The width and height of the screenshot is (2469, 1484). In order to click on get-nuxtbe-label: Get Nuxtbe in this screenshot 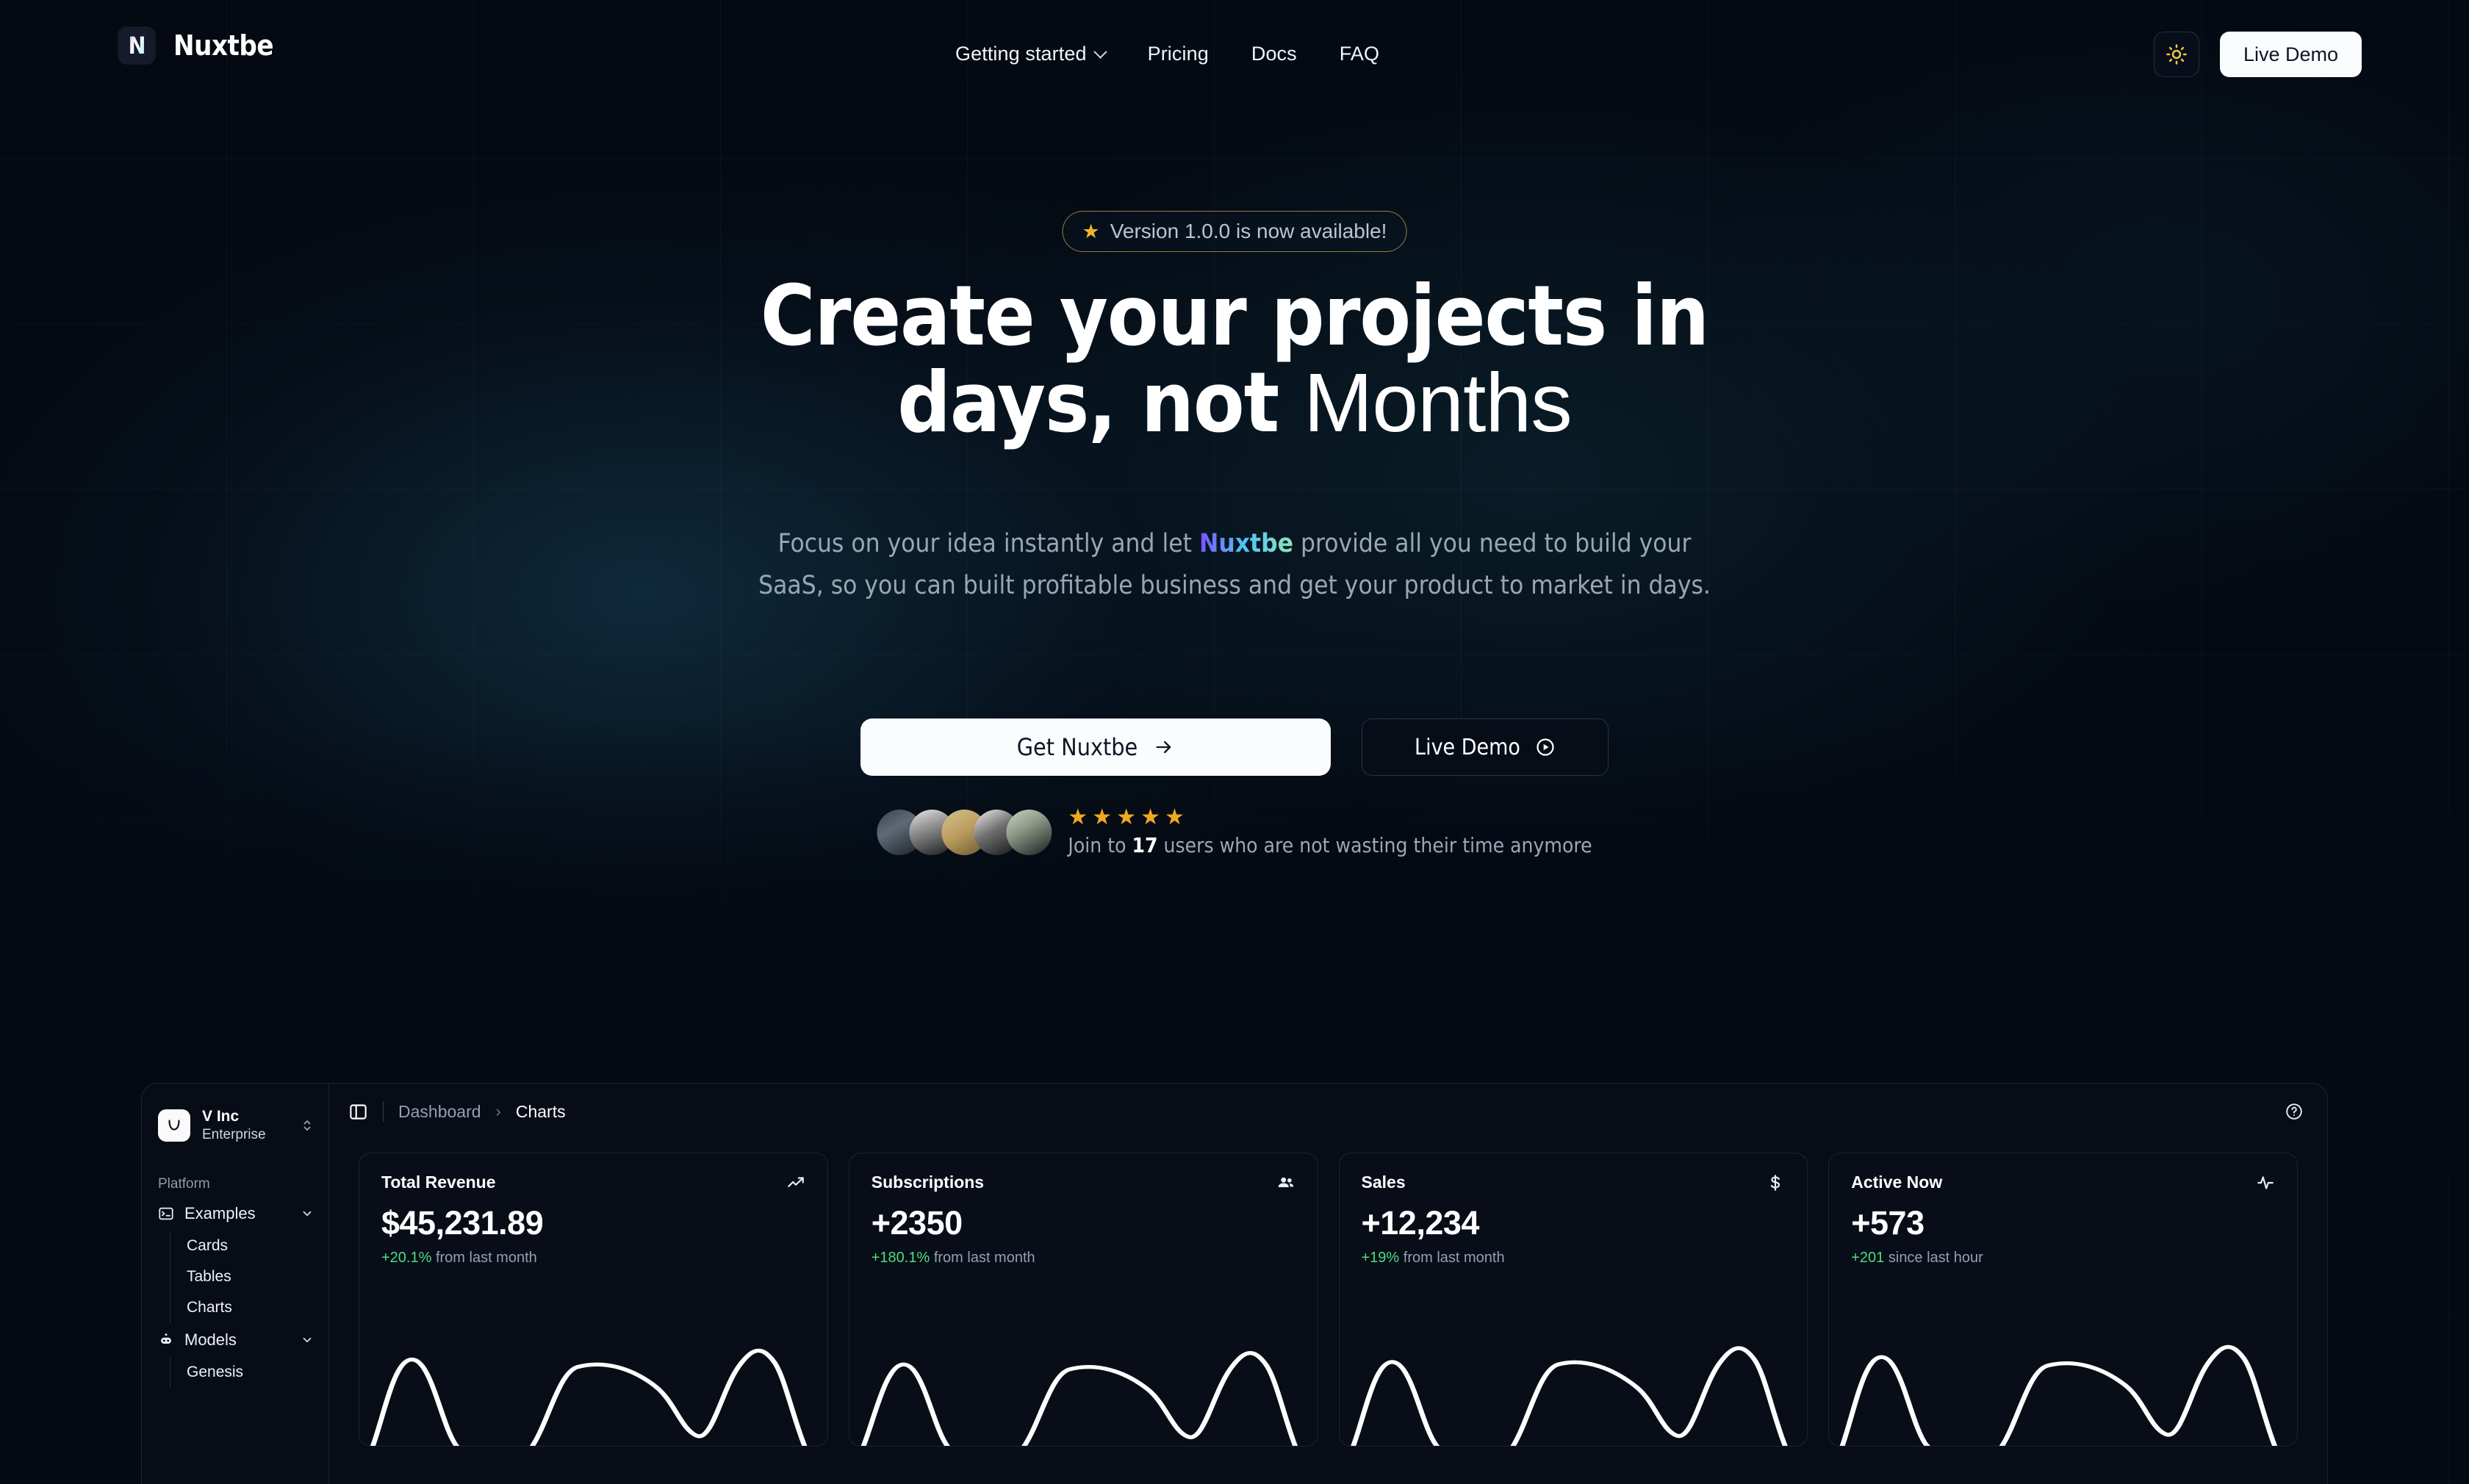, I will do `click(1077, 747)`.